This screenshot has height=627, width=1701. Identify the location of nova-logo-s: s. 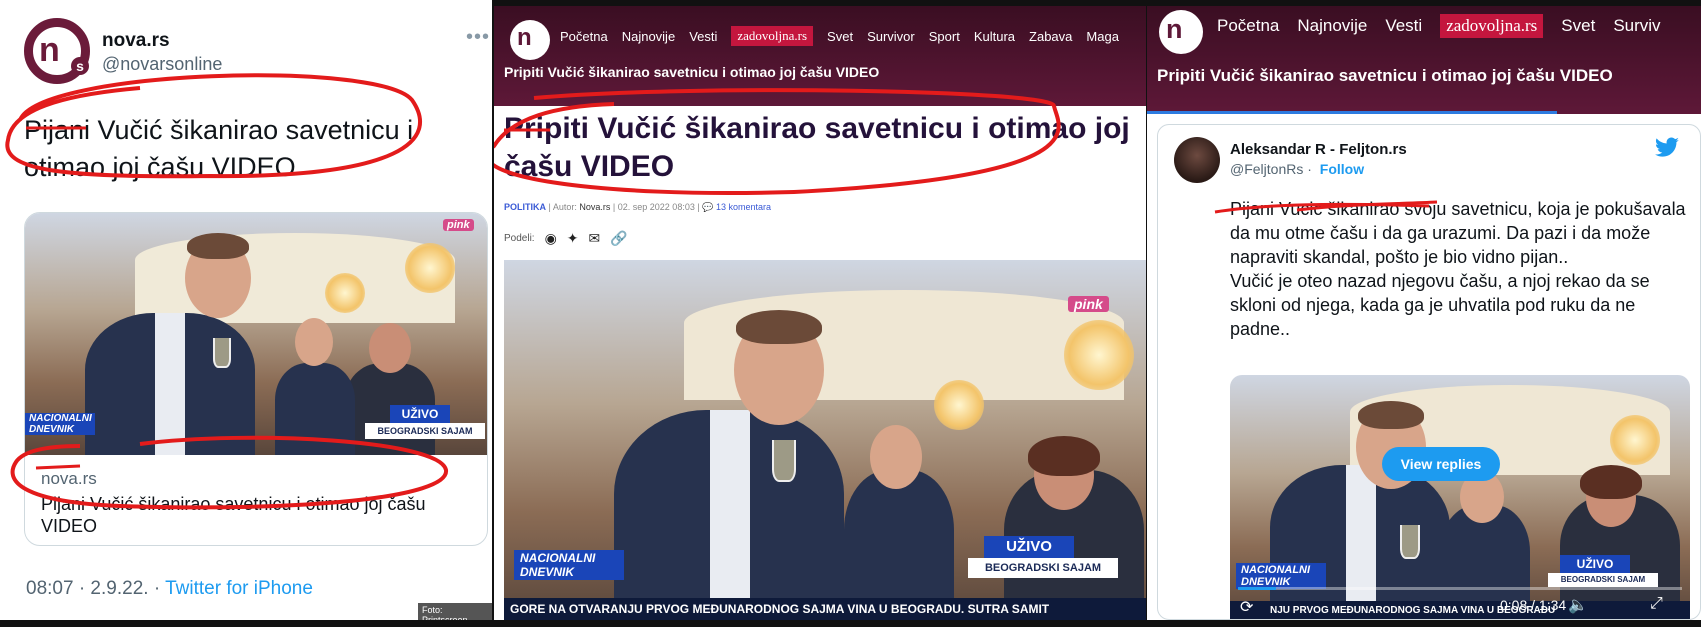
(80, 66).